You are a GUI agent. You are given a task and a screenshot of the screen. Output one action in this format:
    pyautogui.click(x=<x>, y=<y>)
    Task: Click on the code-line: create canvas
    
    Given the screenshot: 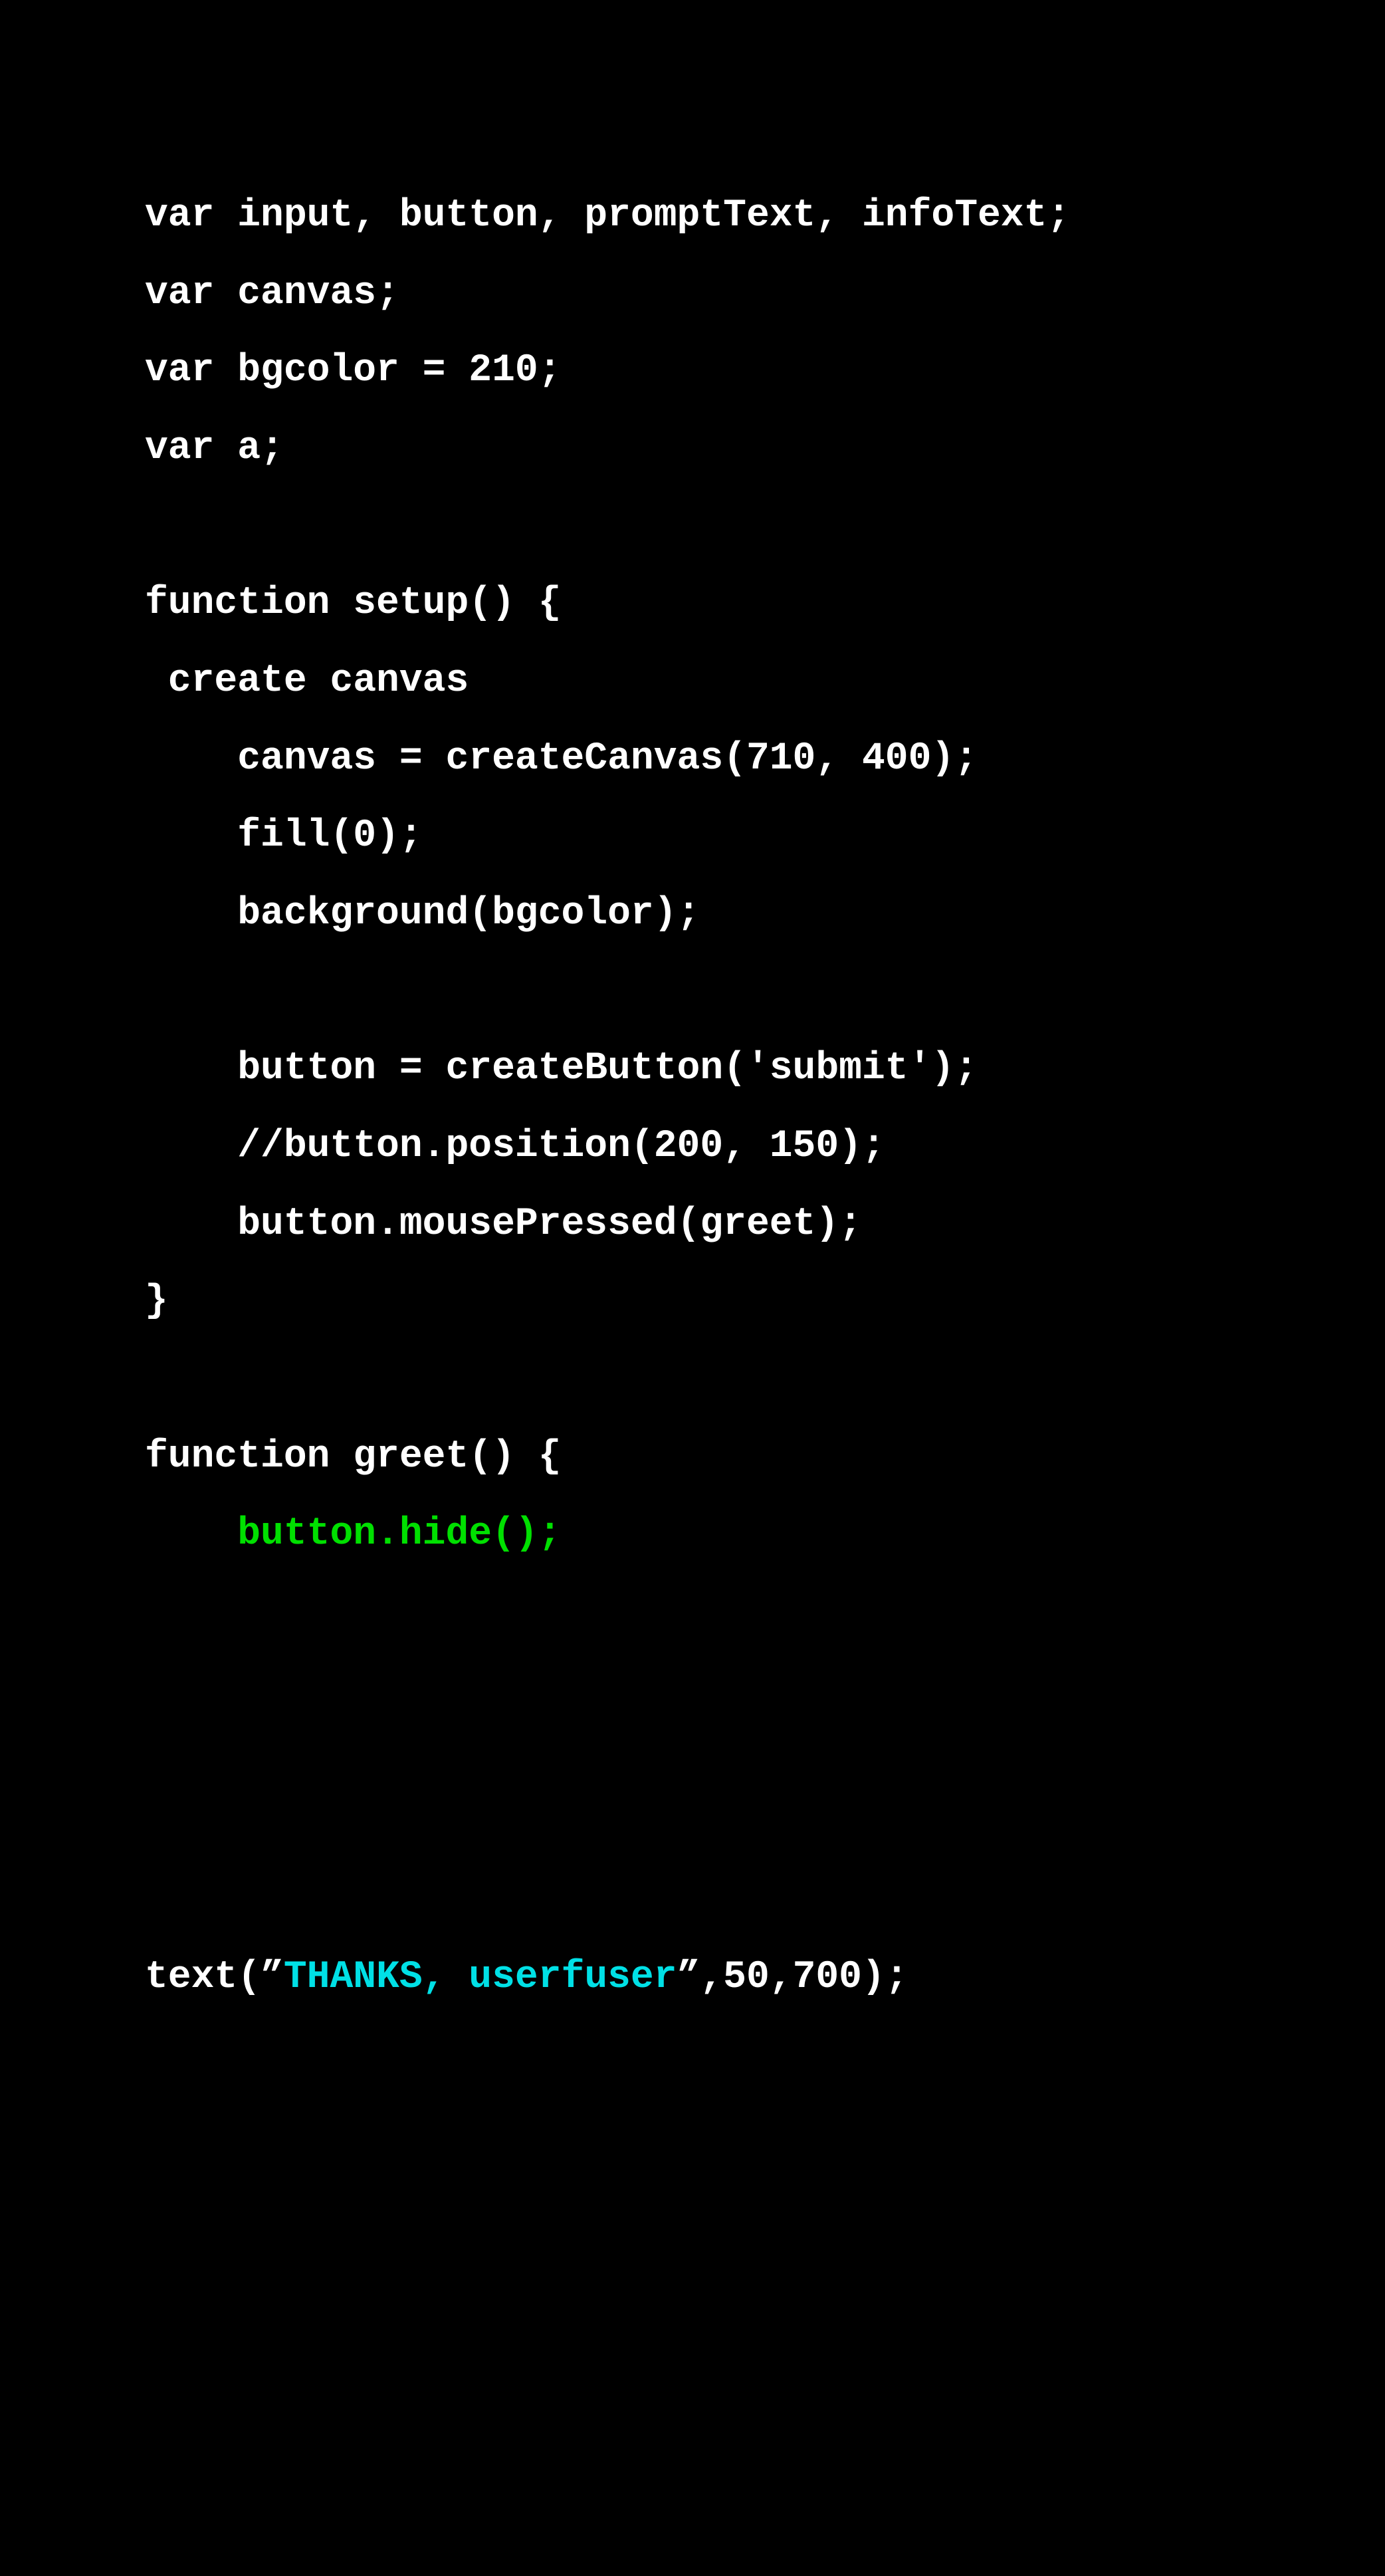 What is the action you would take?
    pyautogui.click(x=307, y=681)
    